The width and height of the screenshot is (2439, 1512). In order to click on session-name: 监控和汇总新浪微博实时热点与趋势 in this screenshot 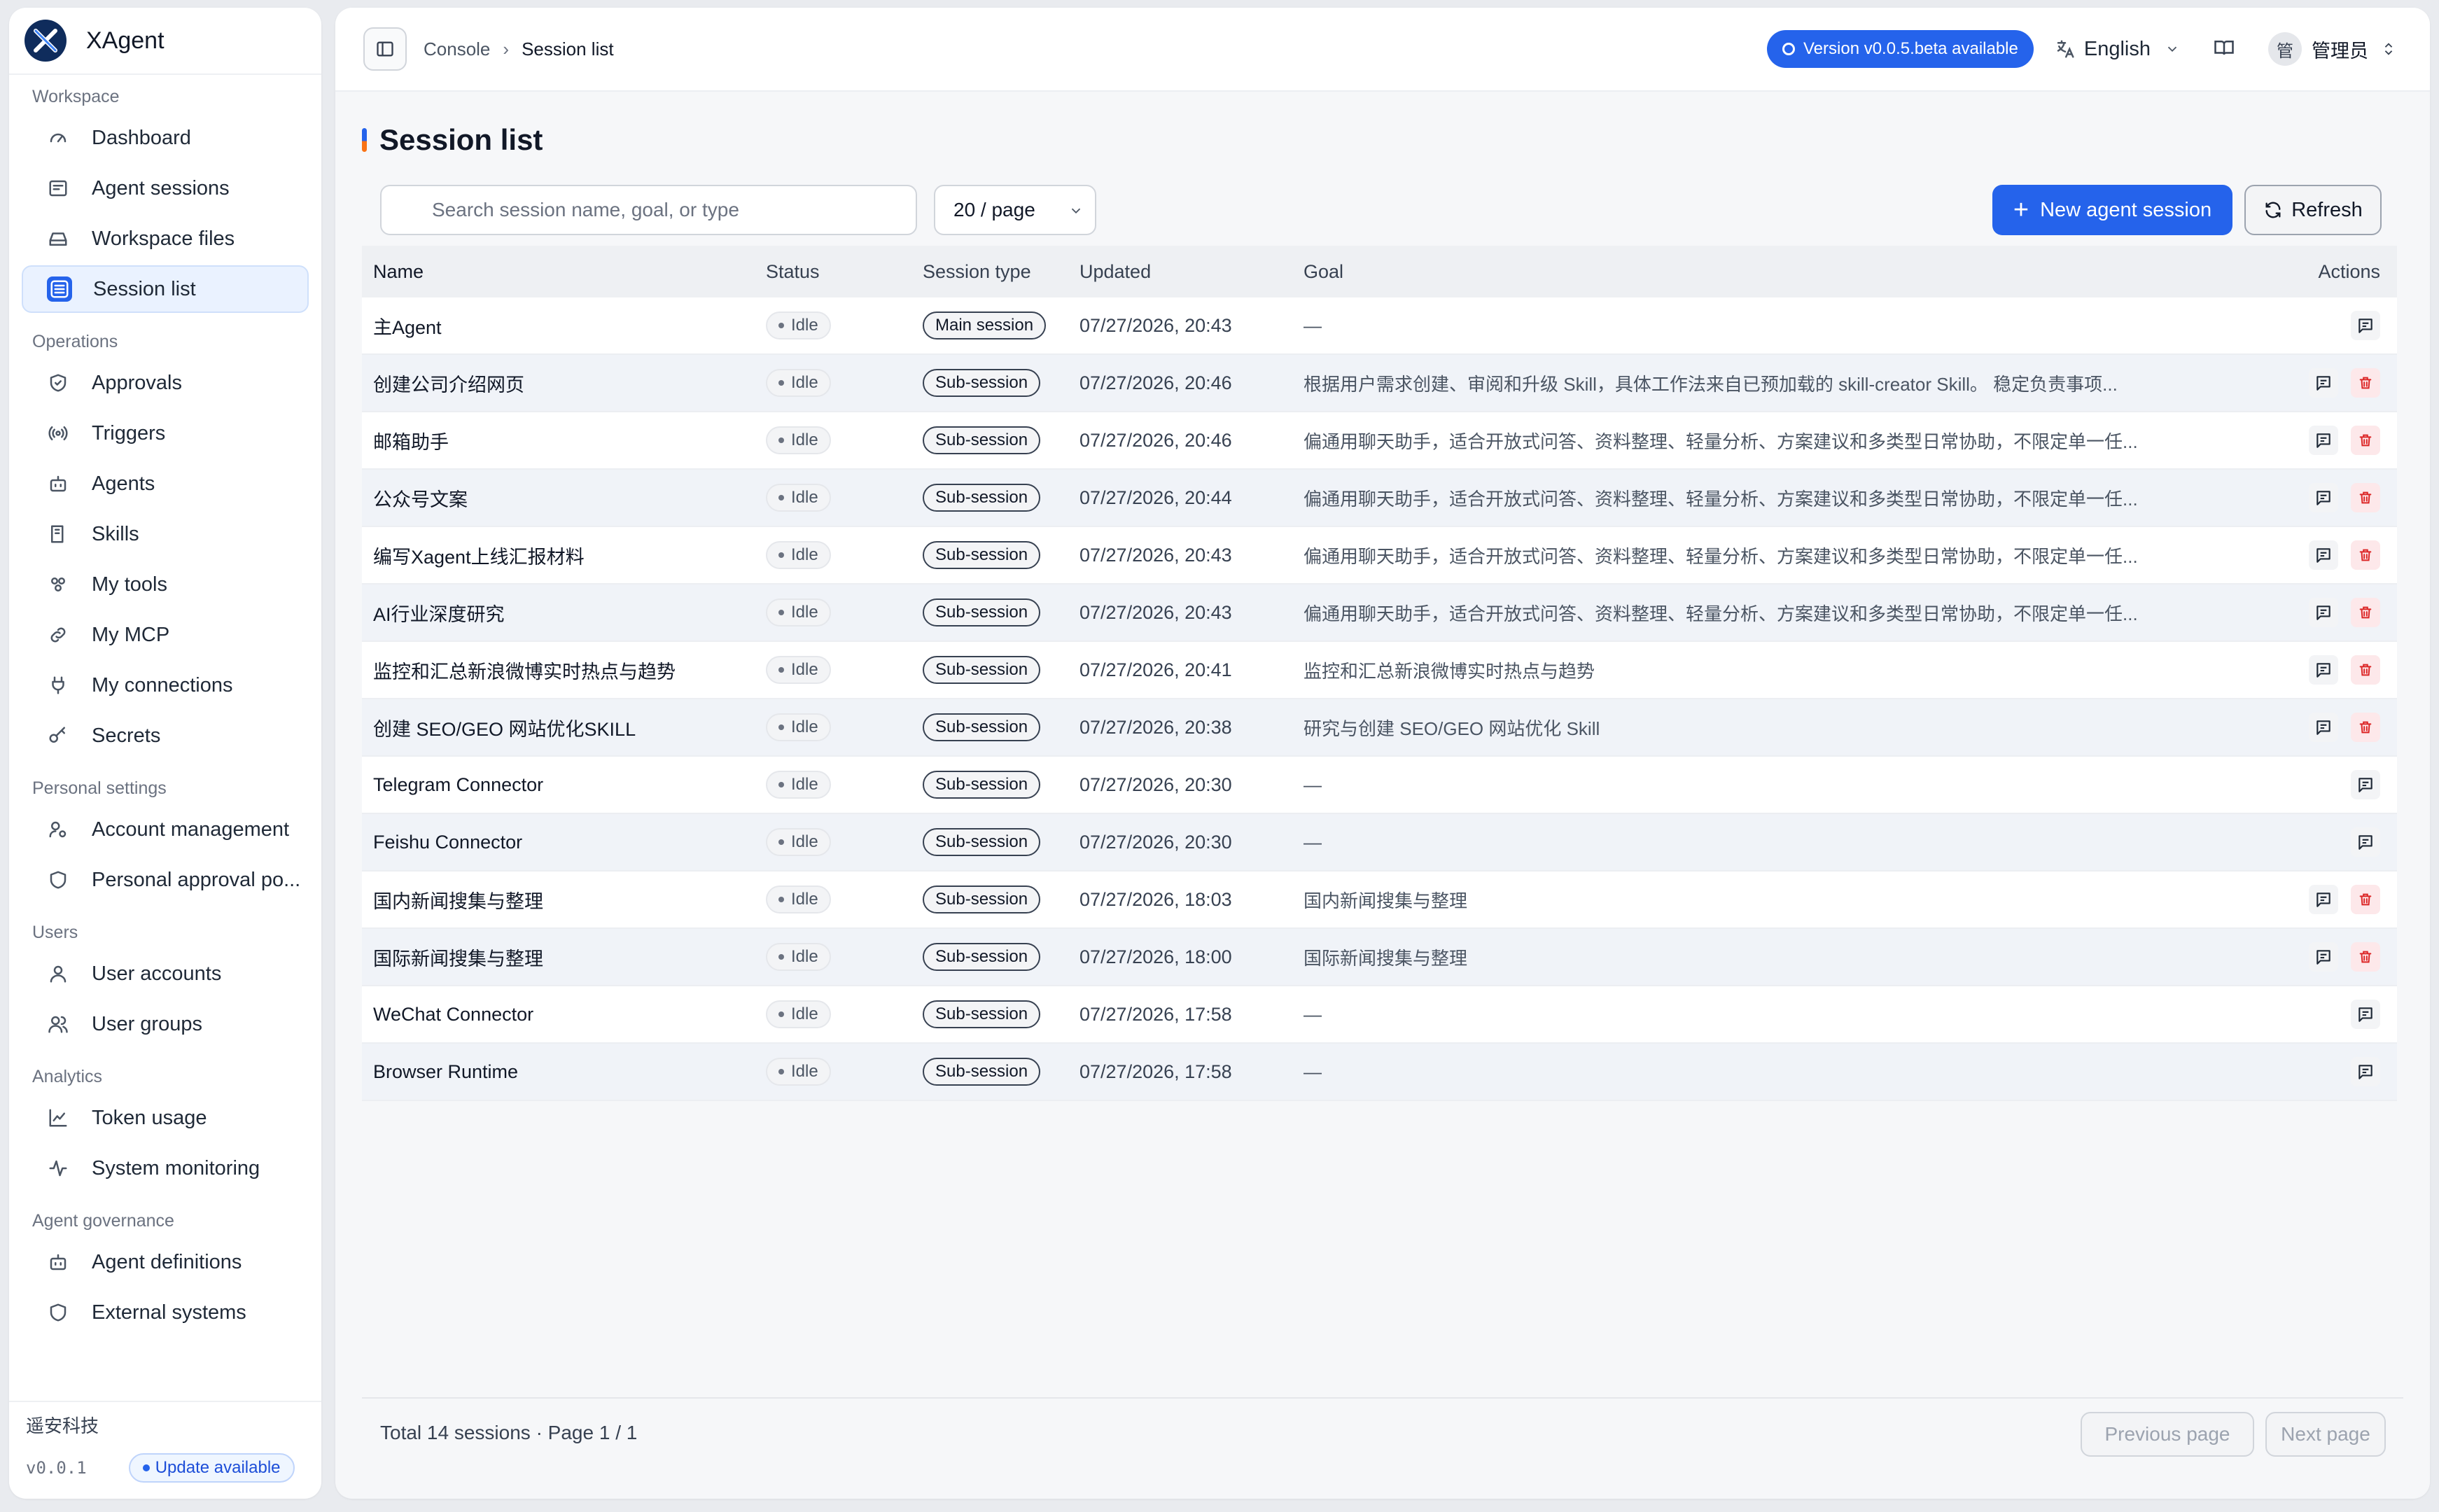, I will do `click(564, 670)`.